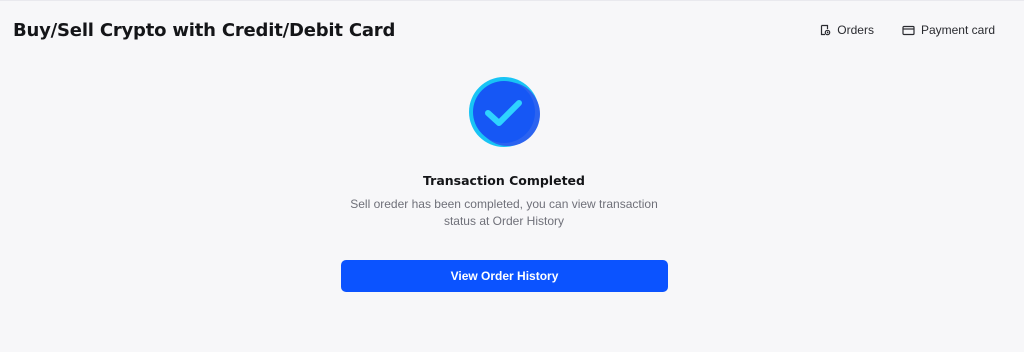 The width and height of the screenshot is (1024, 352). Describe the element at coordinates (506, 112) in the screenshot. I see `check-circle-icon` at that location.